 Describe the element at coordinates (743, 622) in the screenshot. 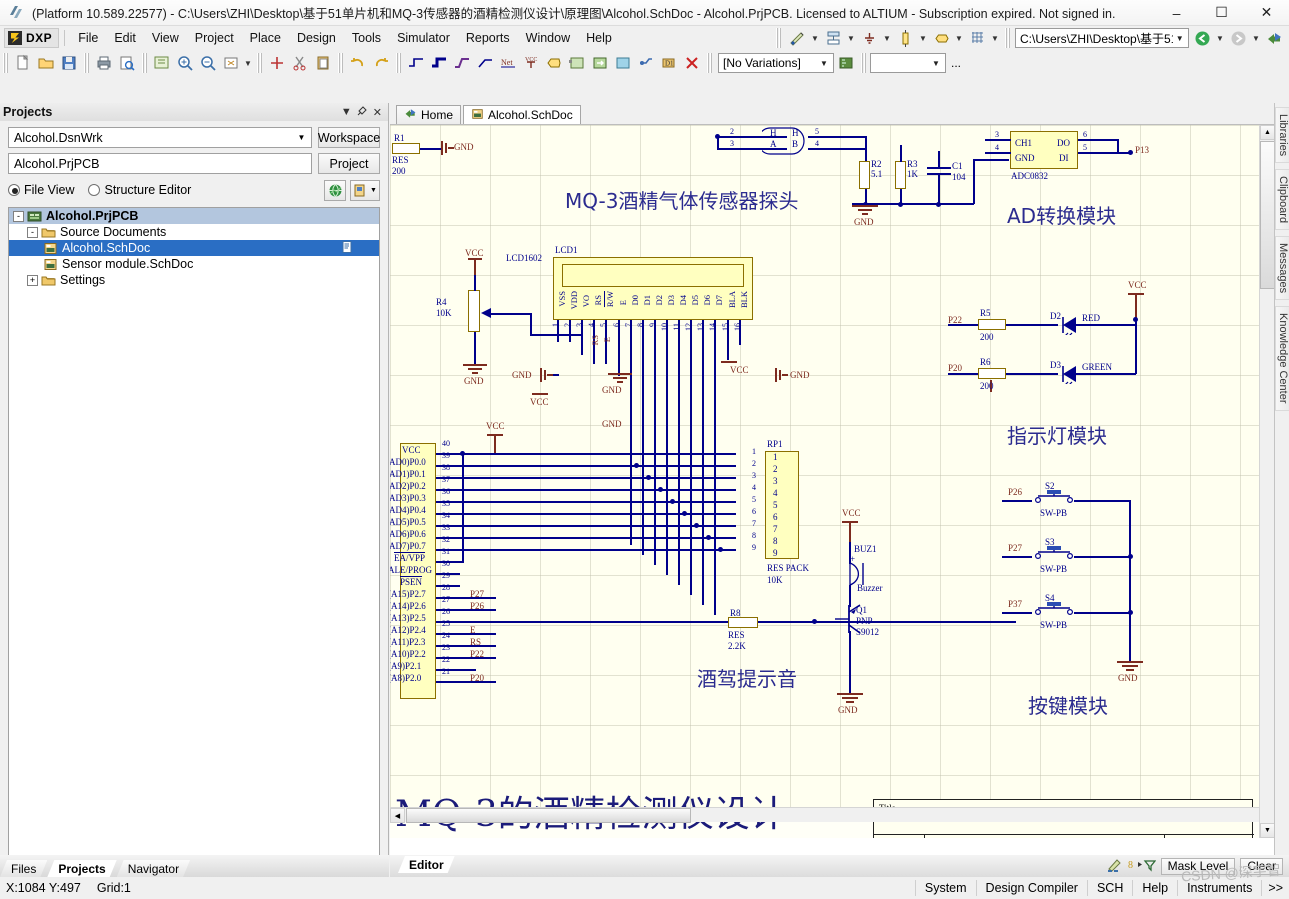

I see `component-r8-body` at that location.